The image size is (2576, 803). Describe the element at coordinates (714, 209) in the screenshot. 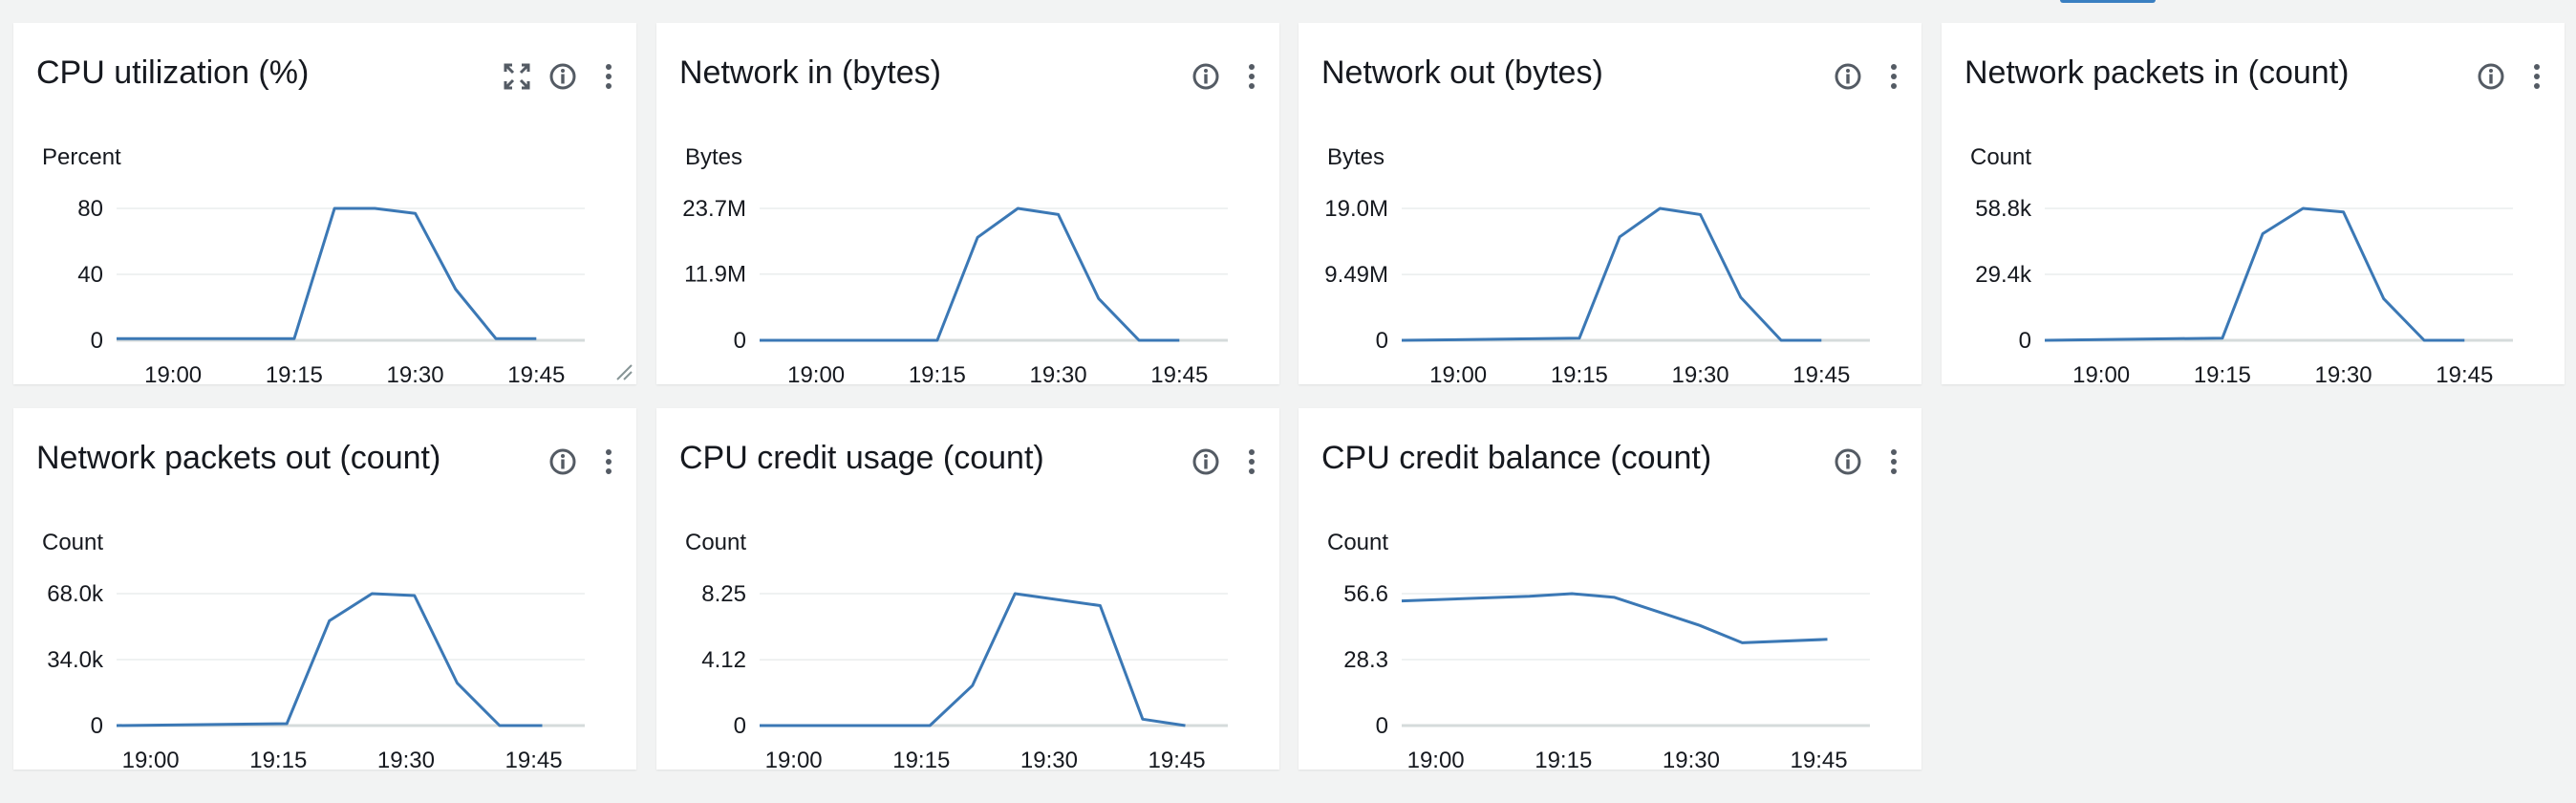

I see `y-tick-label: 23.7M` at that location.